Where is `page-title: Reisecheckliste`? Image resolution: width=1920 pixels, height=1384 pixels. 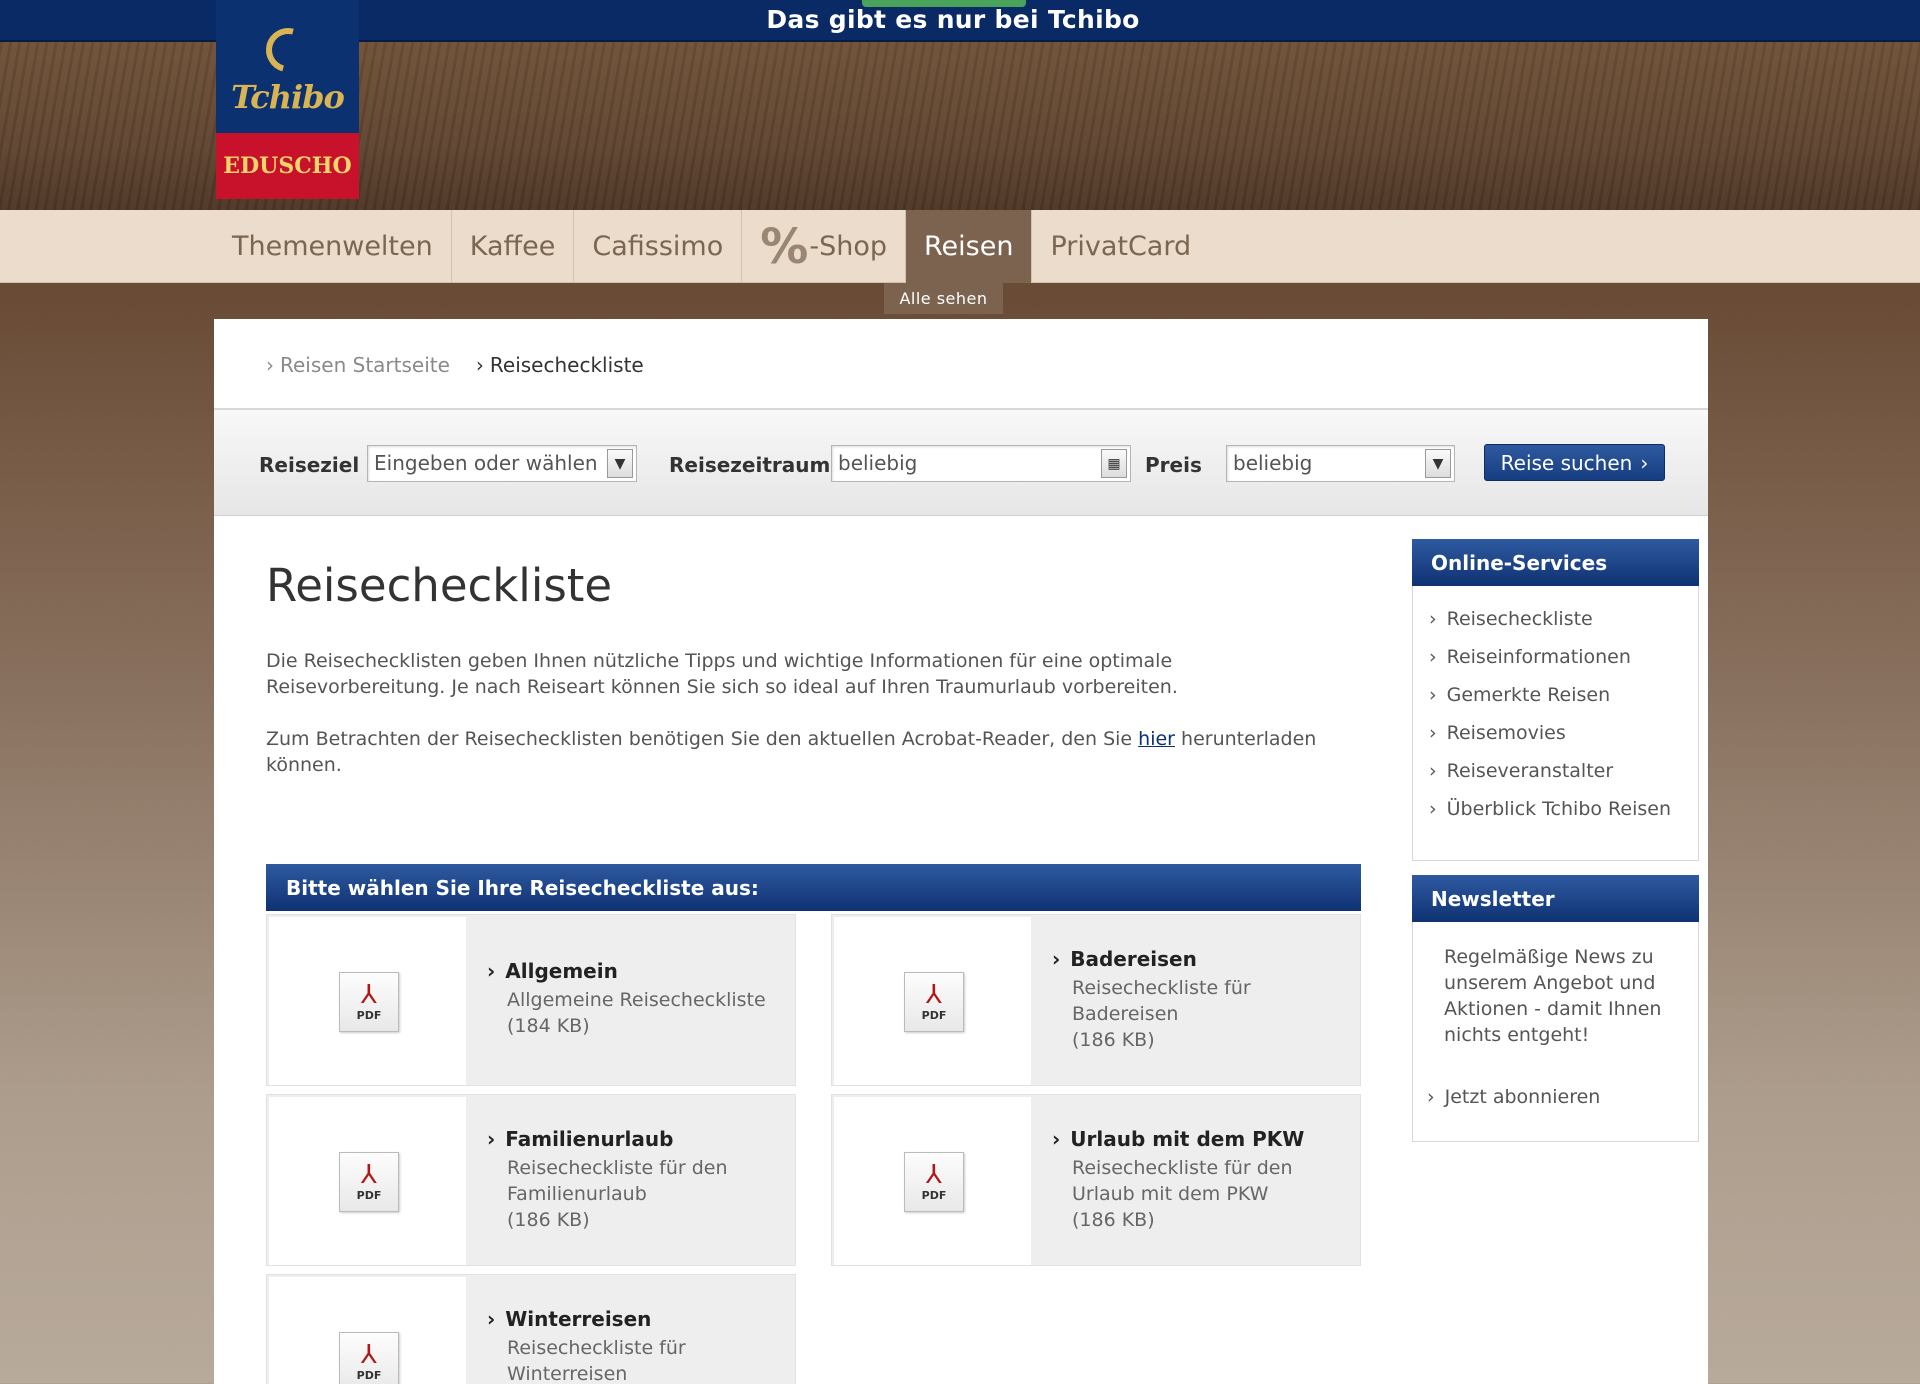
page-title: Reisecheckliste is located at coordinates (439, 585).